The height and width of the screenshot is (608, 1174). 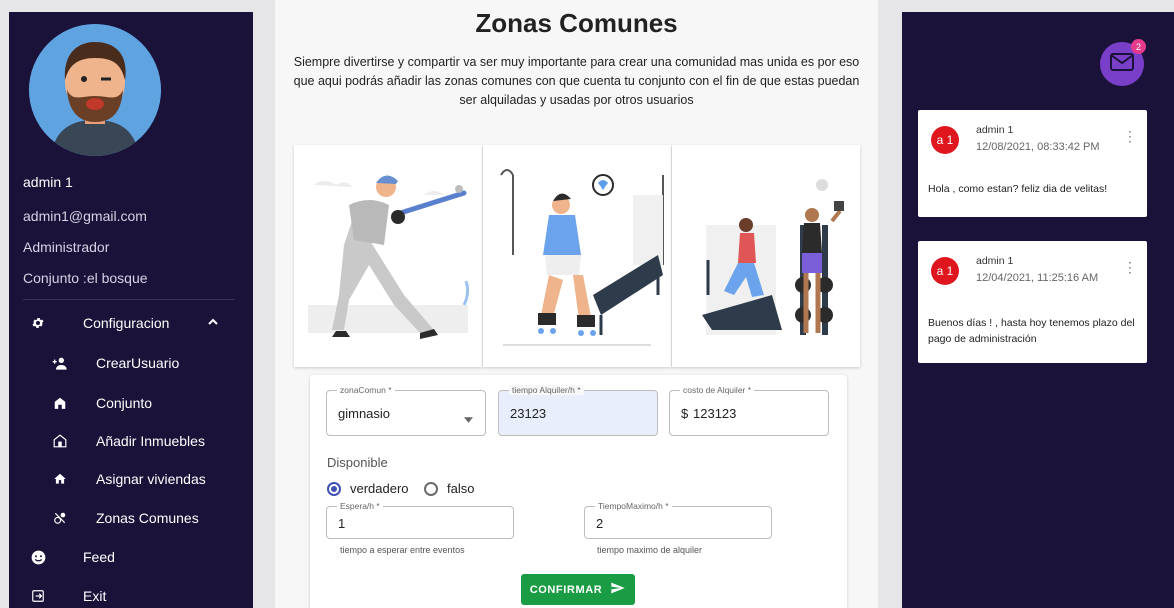 I want to click on dropdown-arrow-icon, so click(x=468, y=419).